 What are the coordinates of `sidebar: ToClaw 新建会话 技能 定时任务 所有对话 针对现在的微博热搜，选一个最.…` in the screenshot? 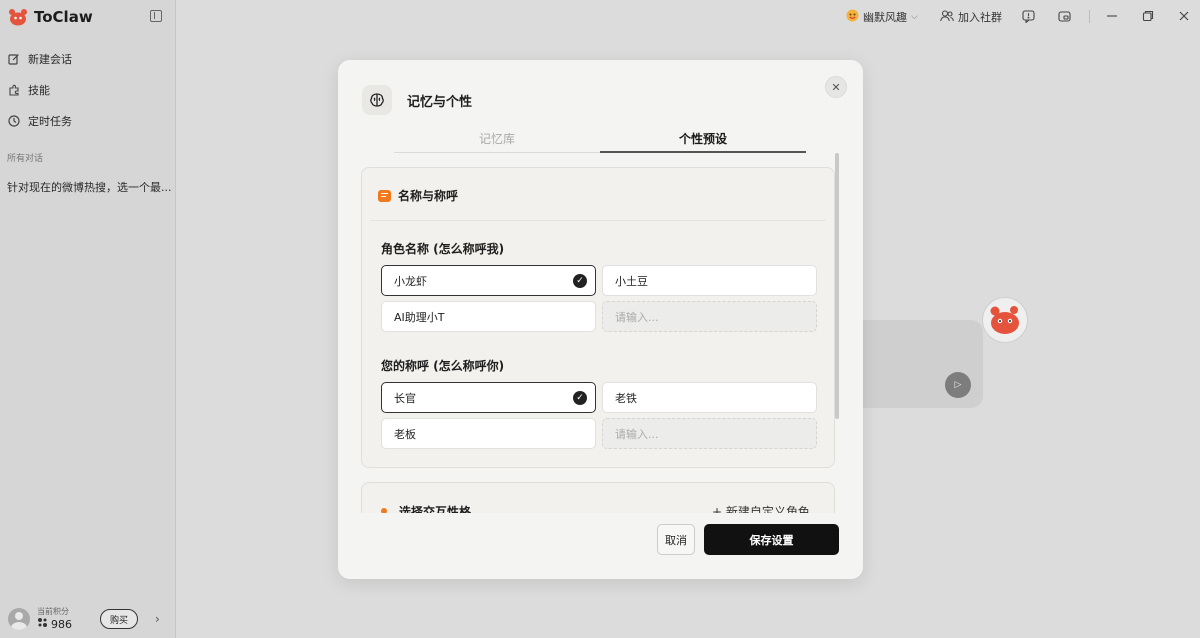 It's located at (88, 319).